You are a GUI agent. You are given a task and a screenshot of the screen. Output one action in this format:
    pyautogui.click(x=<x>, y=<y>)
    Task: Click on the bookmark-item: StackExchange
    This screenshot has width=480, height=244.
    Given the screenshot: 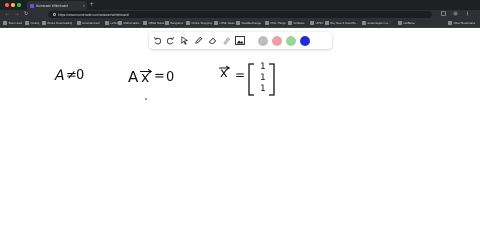 What is the action you would take?
    pyautogui.click(x=248, y=23)
    